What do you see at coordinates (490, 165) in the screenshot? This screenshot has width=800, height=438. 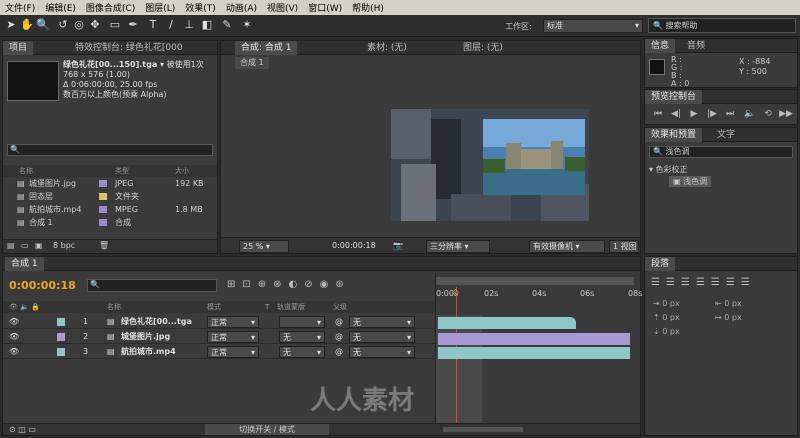 I see `comp-viewer` at bounding box center [490, 165].